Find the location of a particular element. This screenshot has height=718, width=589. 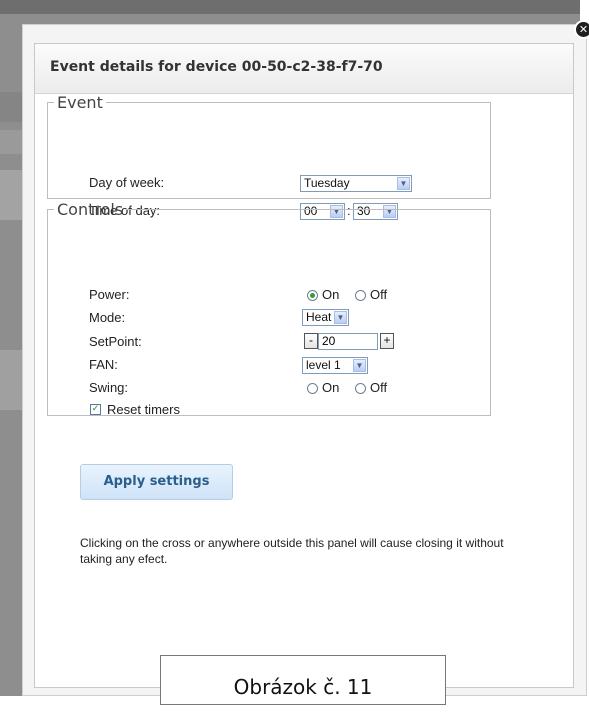

figure-caption: Obrázok č. 11 is located at coordinates (303, 680).